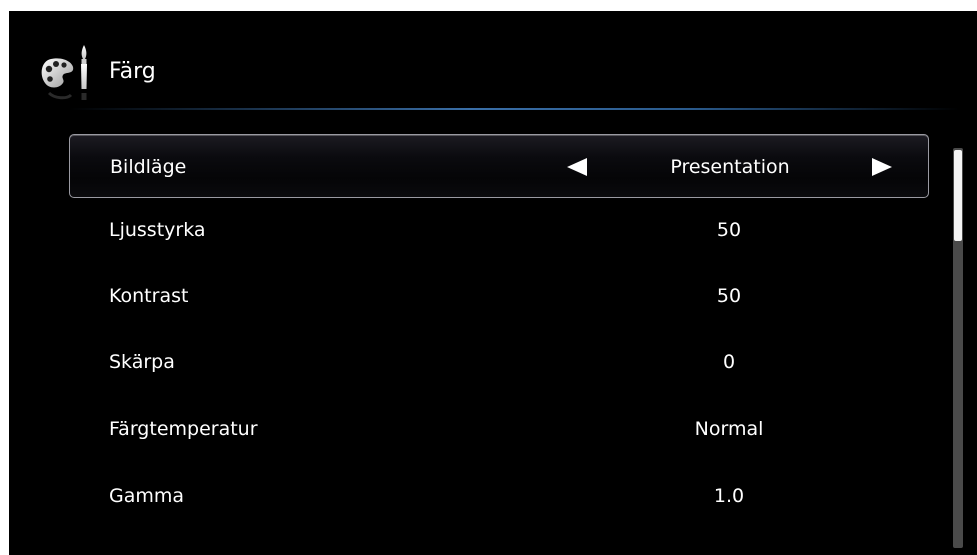 Image resolution: width=977 pixels, height=555 pixels. Describe the element at coordinates (729, 362) in the screenshot. I see `menu-row-value: 0` at that location.